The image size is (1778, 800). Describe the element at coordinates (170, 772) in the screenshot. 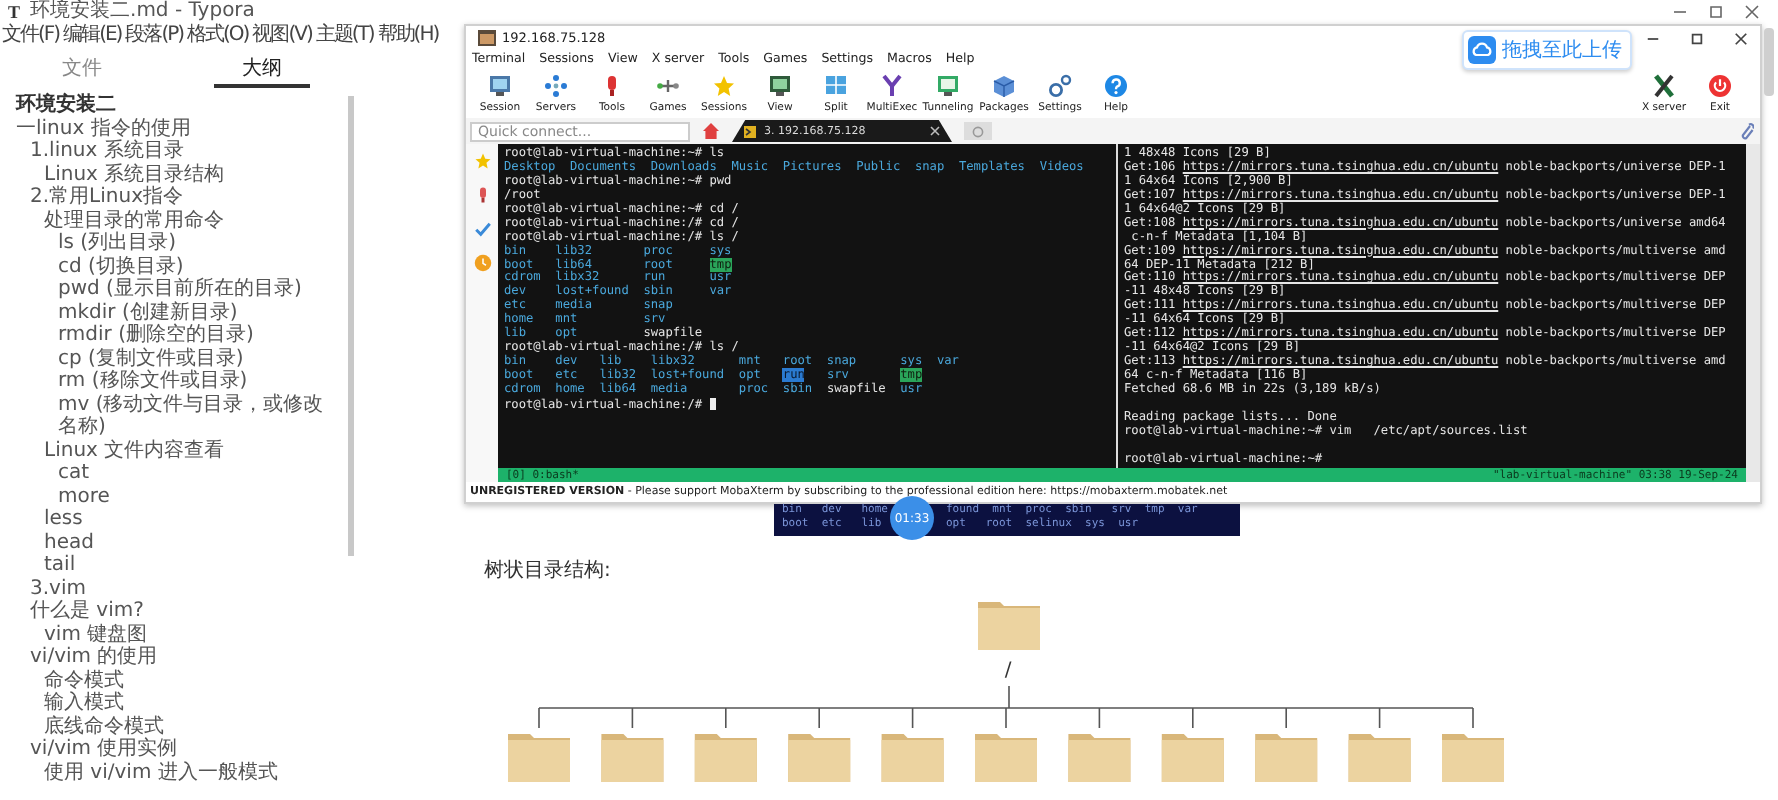

I see `outline-item: 使用 vi/vim 进入一般模式` at that location.